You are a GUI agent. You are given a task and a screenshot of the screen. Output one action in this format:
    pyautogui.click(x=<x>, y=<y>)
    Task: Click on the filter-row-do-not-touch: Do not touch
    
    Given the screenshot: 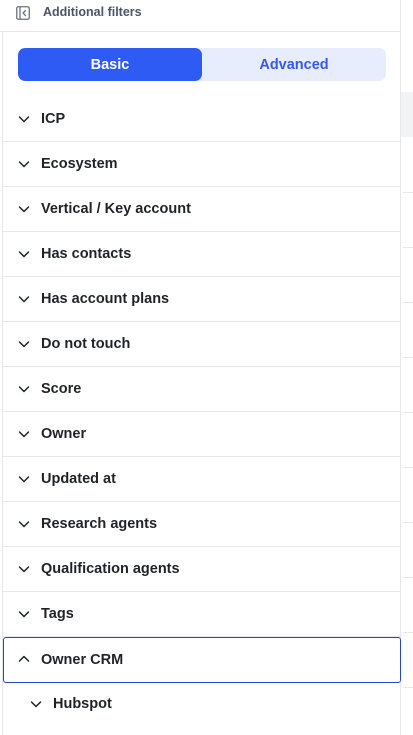 What is the action you would take?
    pyautogui.click(x=202, y=344)
    